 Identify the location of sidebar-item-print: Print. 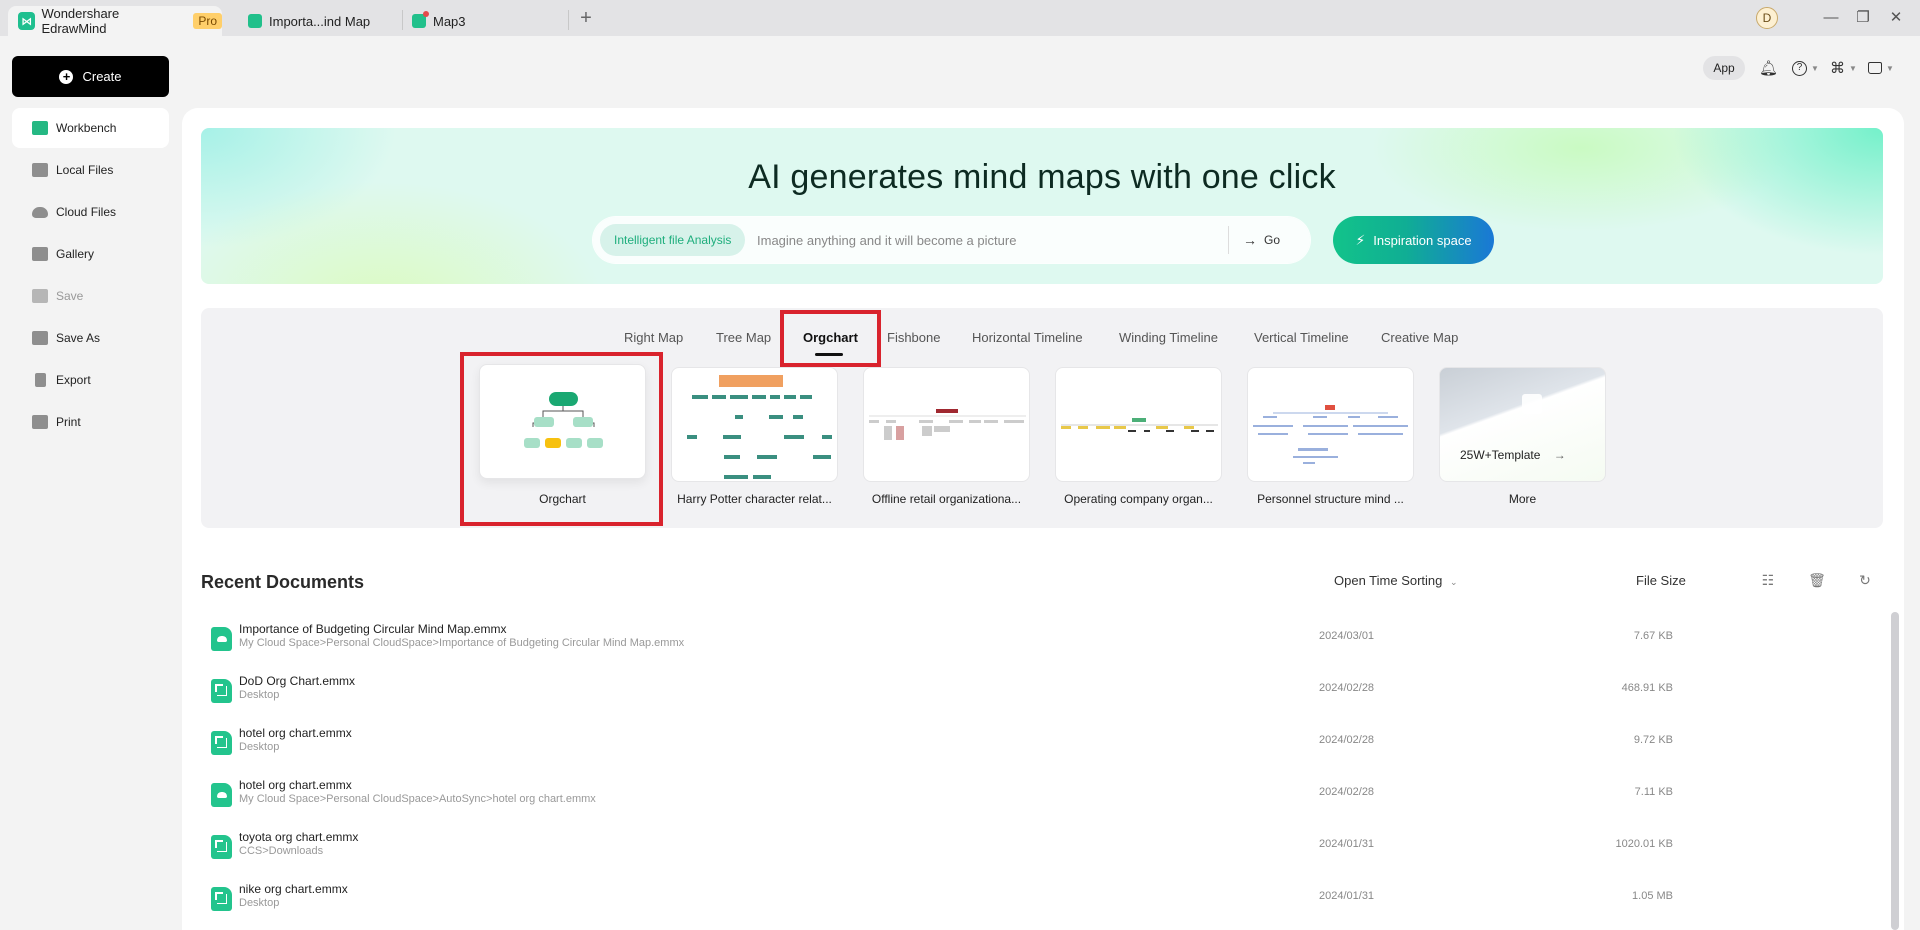
(90, 422).